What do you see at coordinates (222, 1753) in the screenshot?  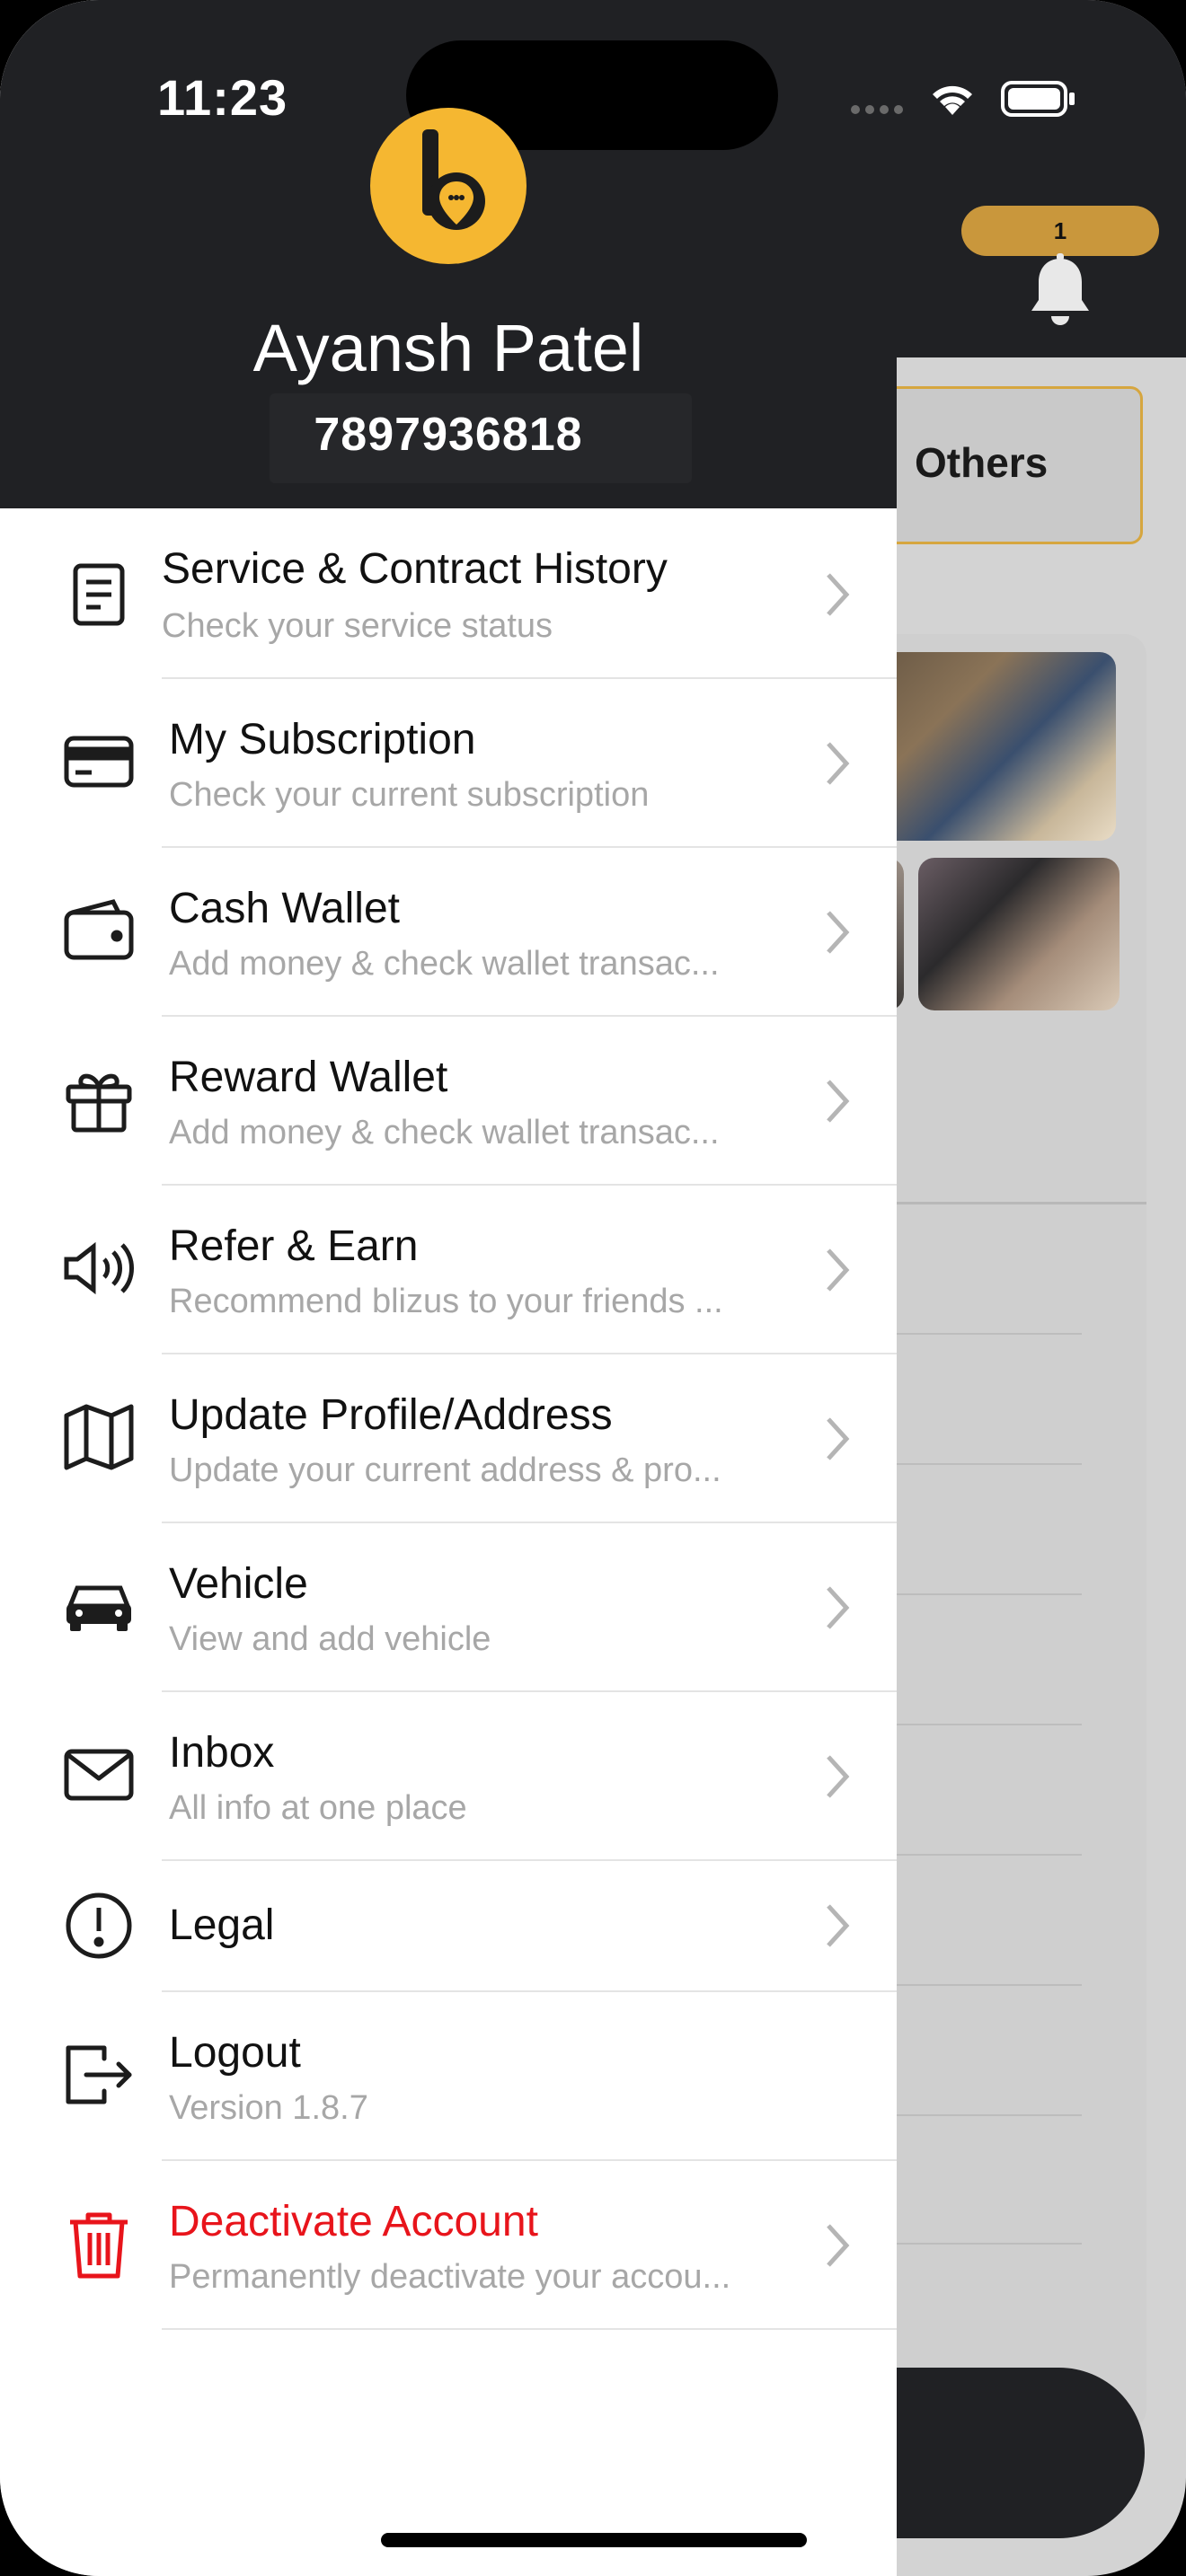 I see `menu-item-title: Inbox` at bounding box center [222, 1753].